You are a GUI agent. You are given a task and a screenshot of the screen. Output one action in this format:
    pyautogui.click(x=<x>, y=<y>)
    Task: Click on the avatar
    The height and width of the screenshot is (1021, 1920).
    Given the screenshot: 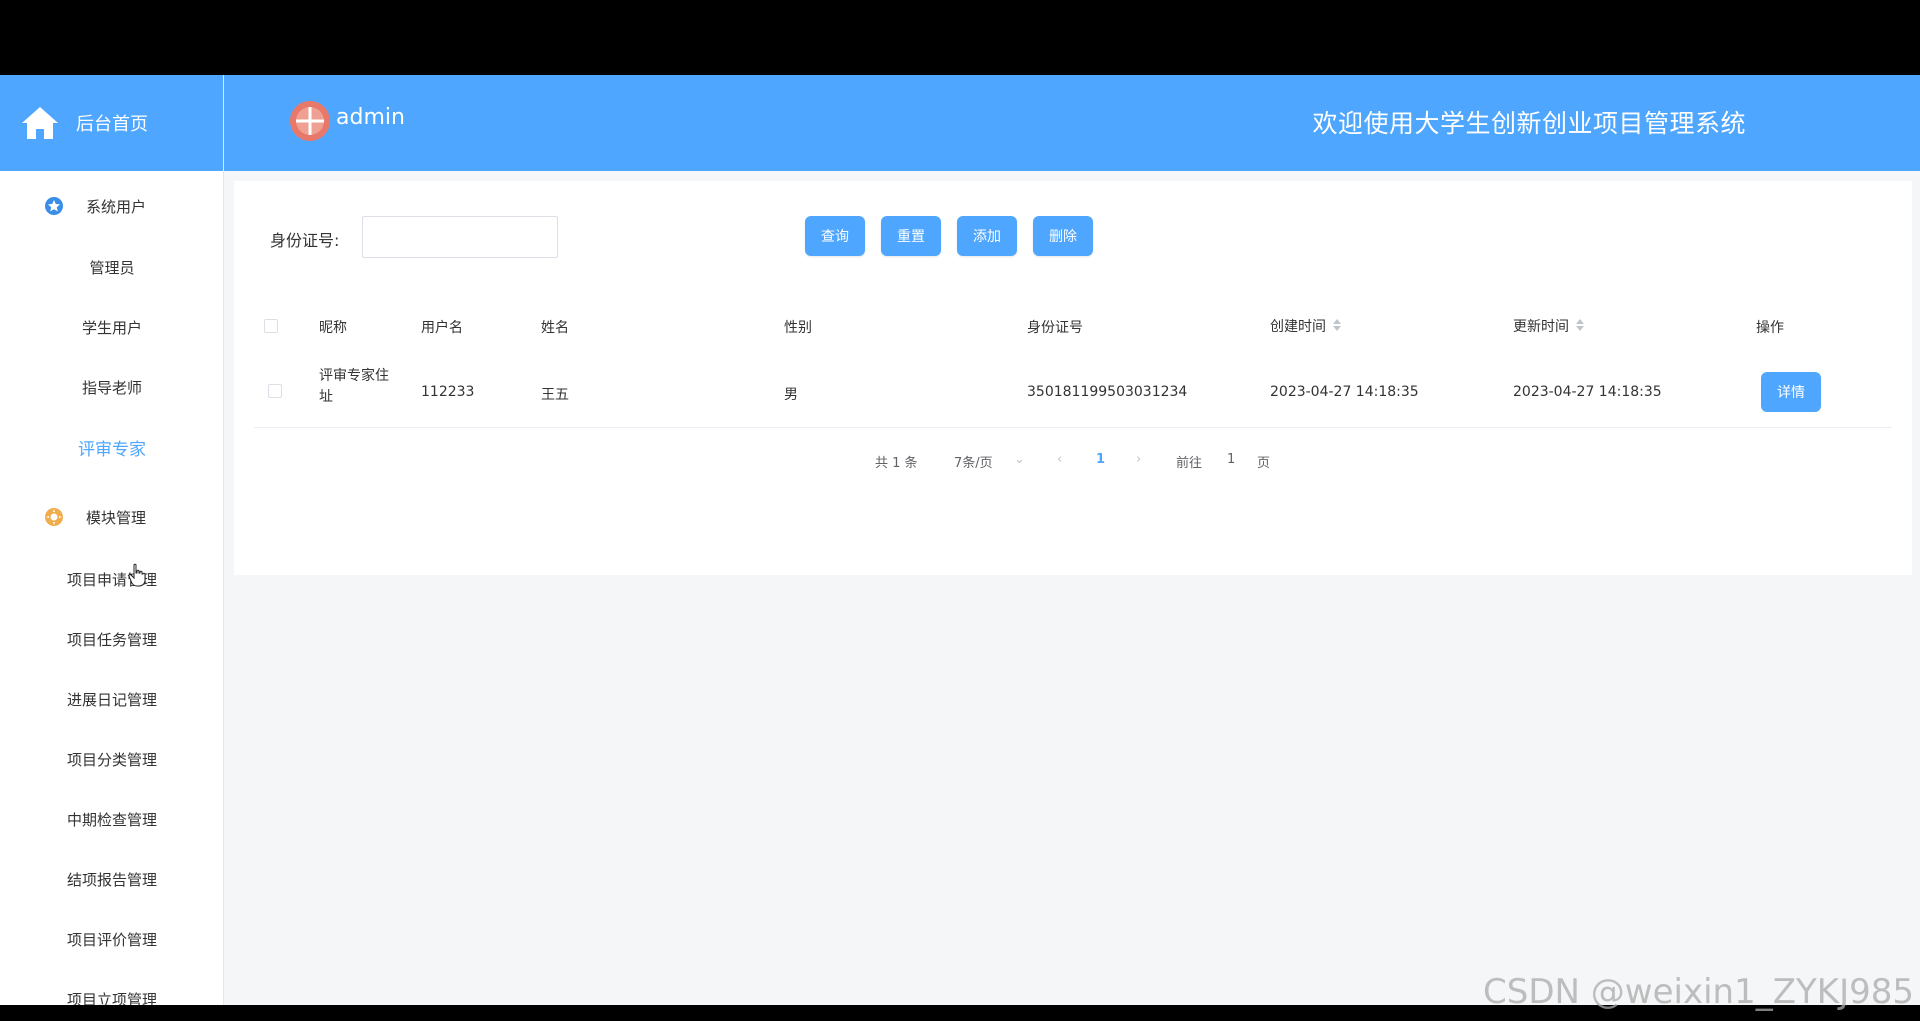 What is the action you would take?
    pyautogui.click(x=310, y=121)
    